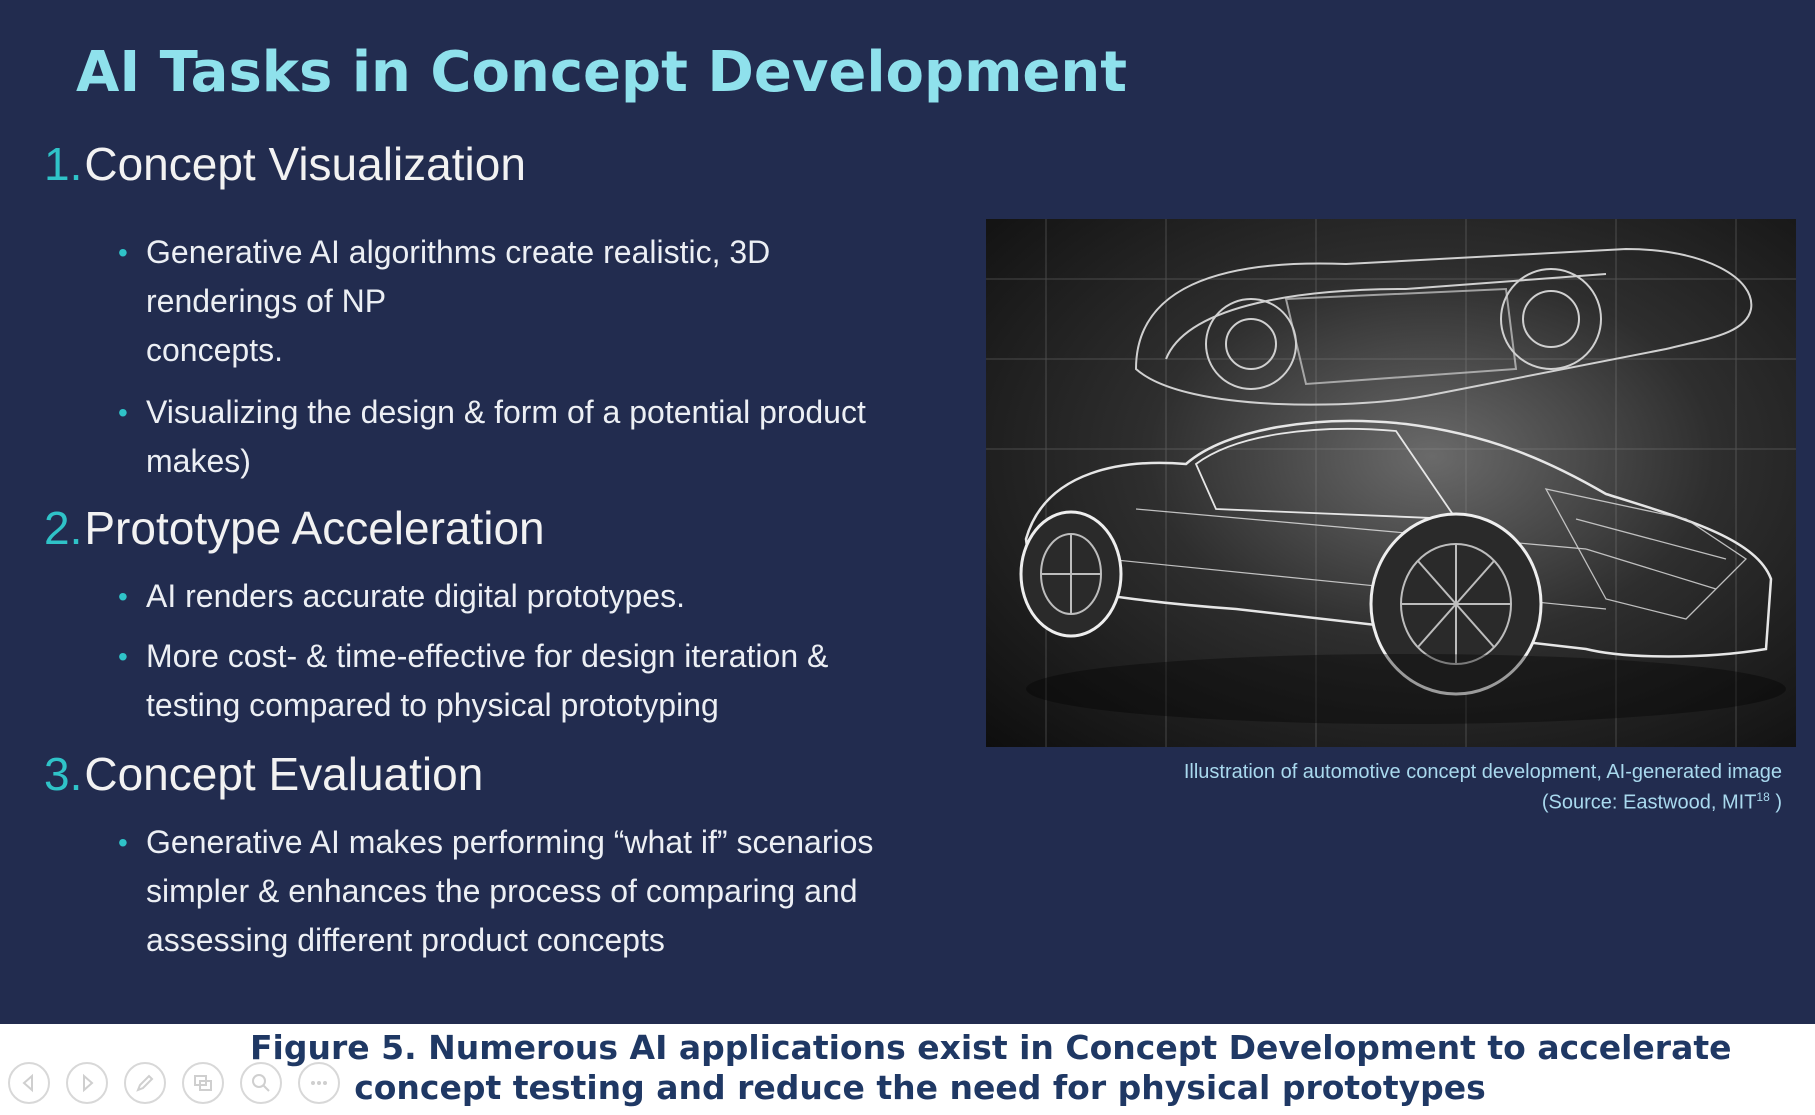  I want to click on section-heading-2: 2.Prototype Acceleration, so click(294, 528).